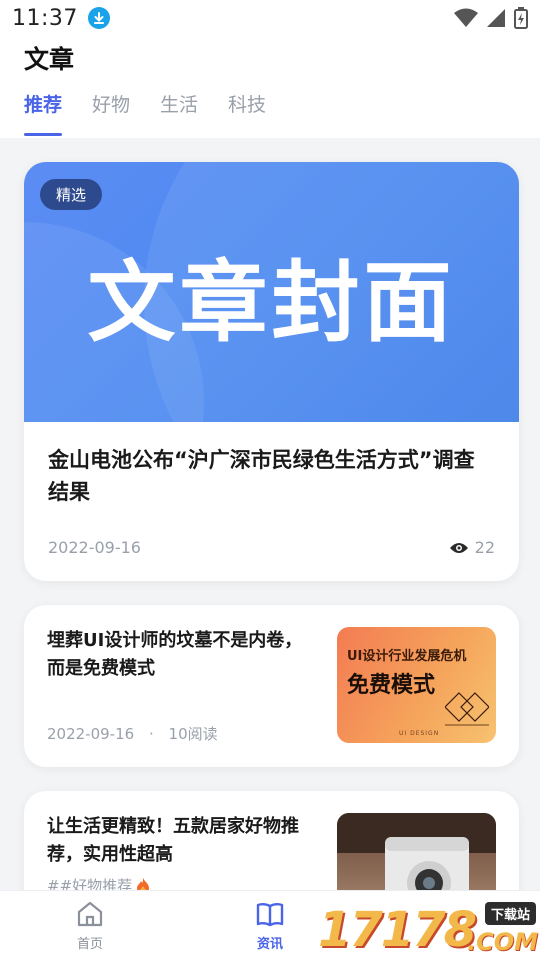  What do you see at coordinates (270, 18) in the screenshot?
I see `status-bar: 11:37` at bounding box center [270, 18].